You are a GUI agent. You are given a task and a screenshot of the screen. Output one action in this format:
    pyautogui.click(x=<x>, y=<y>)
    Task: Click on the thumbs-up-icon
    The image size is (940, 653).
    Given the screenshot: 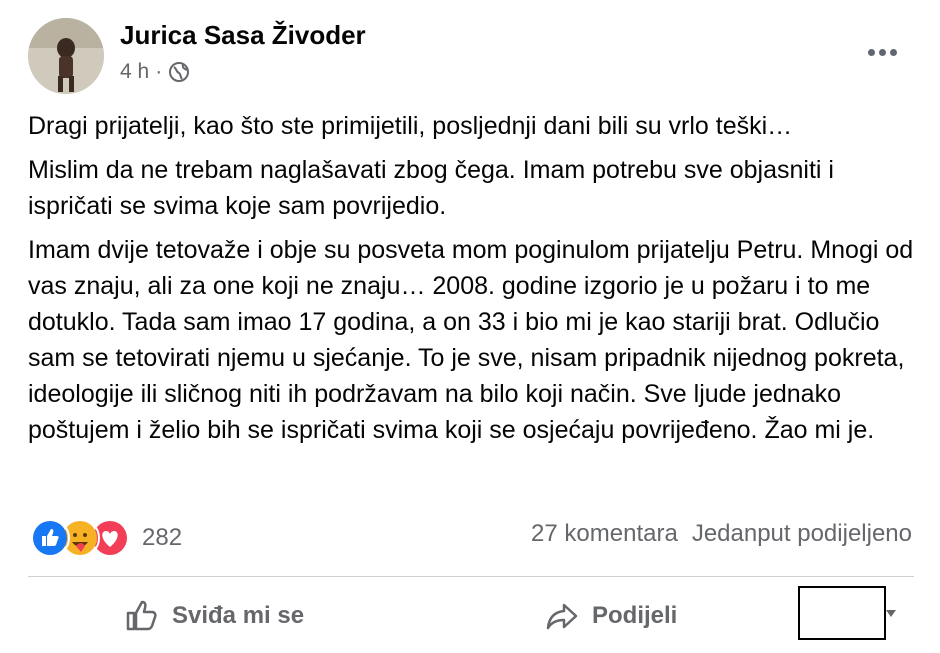 What is the action you would take?
    pyautogui.click(x=141, y=615)
    